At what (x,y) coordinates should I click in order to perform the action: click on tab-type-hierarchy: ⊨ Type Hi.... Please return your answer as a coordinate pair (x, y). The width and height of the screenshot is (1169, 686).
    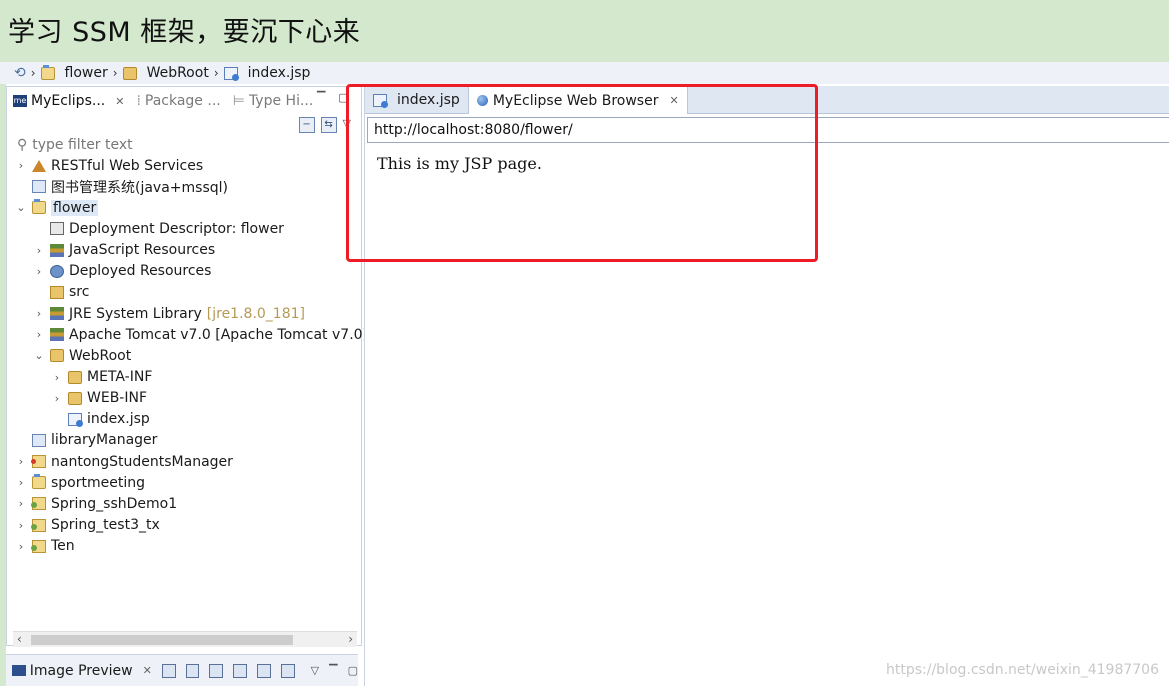
    Looking at the image, I should click on (273, 101).